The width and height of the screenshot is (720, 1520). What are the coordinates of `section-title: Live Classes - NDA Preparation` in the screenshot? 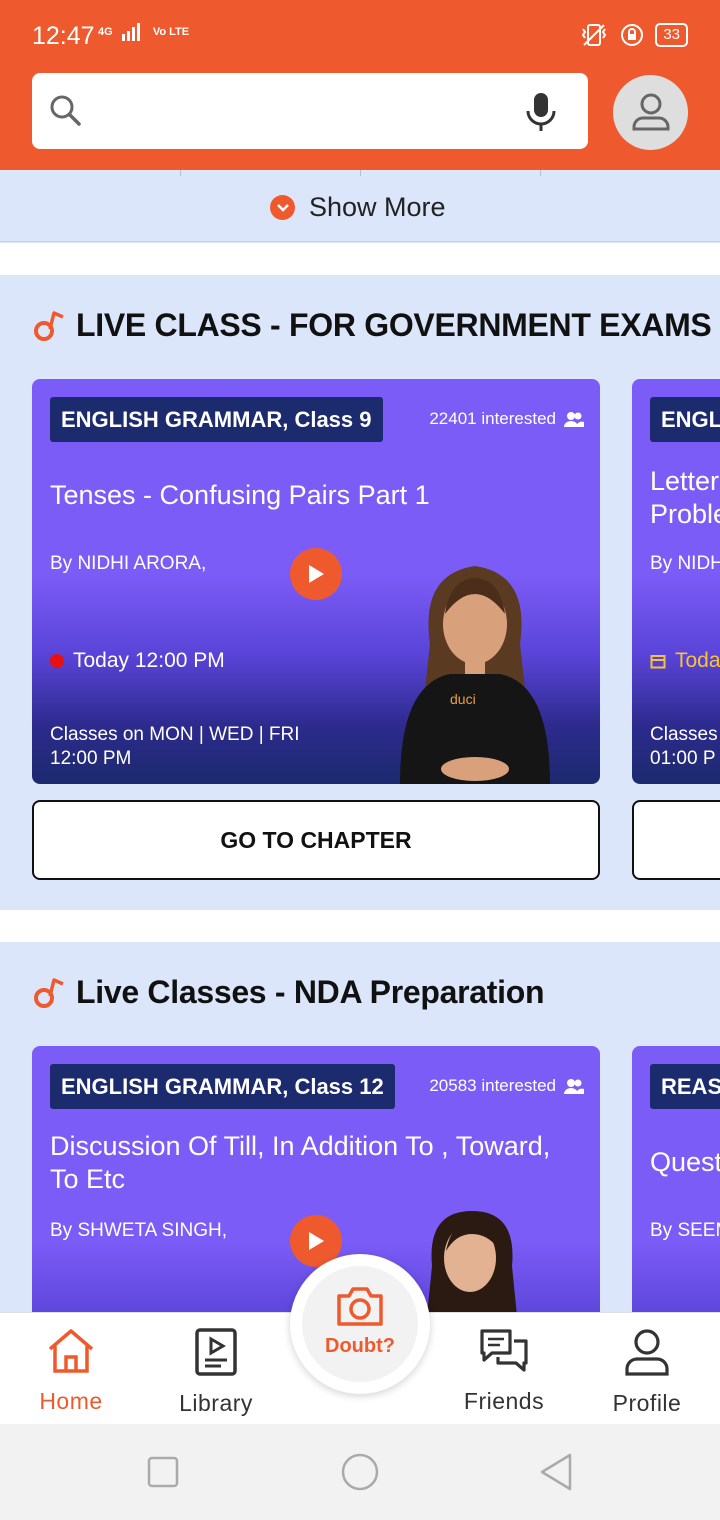 It's located at (310, 992).